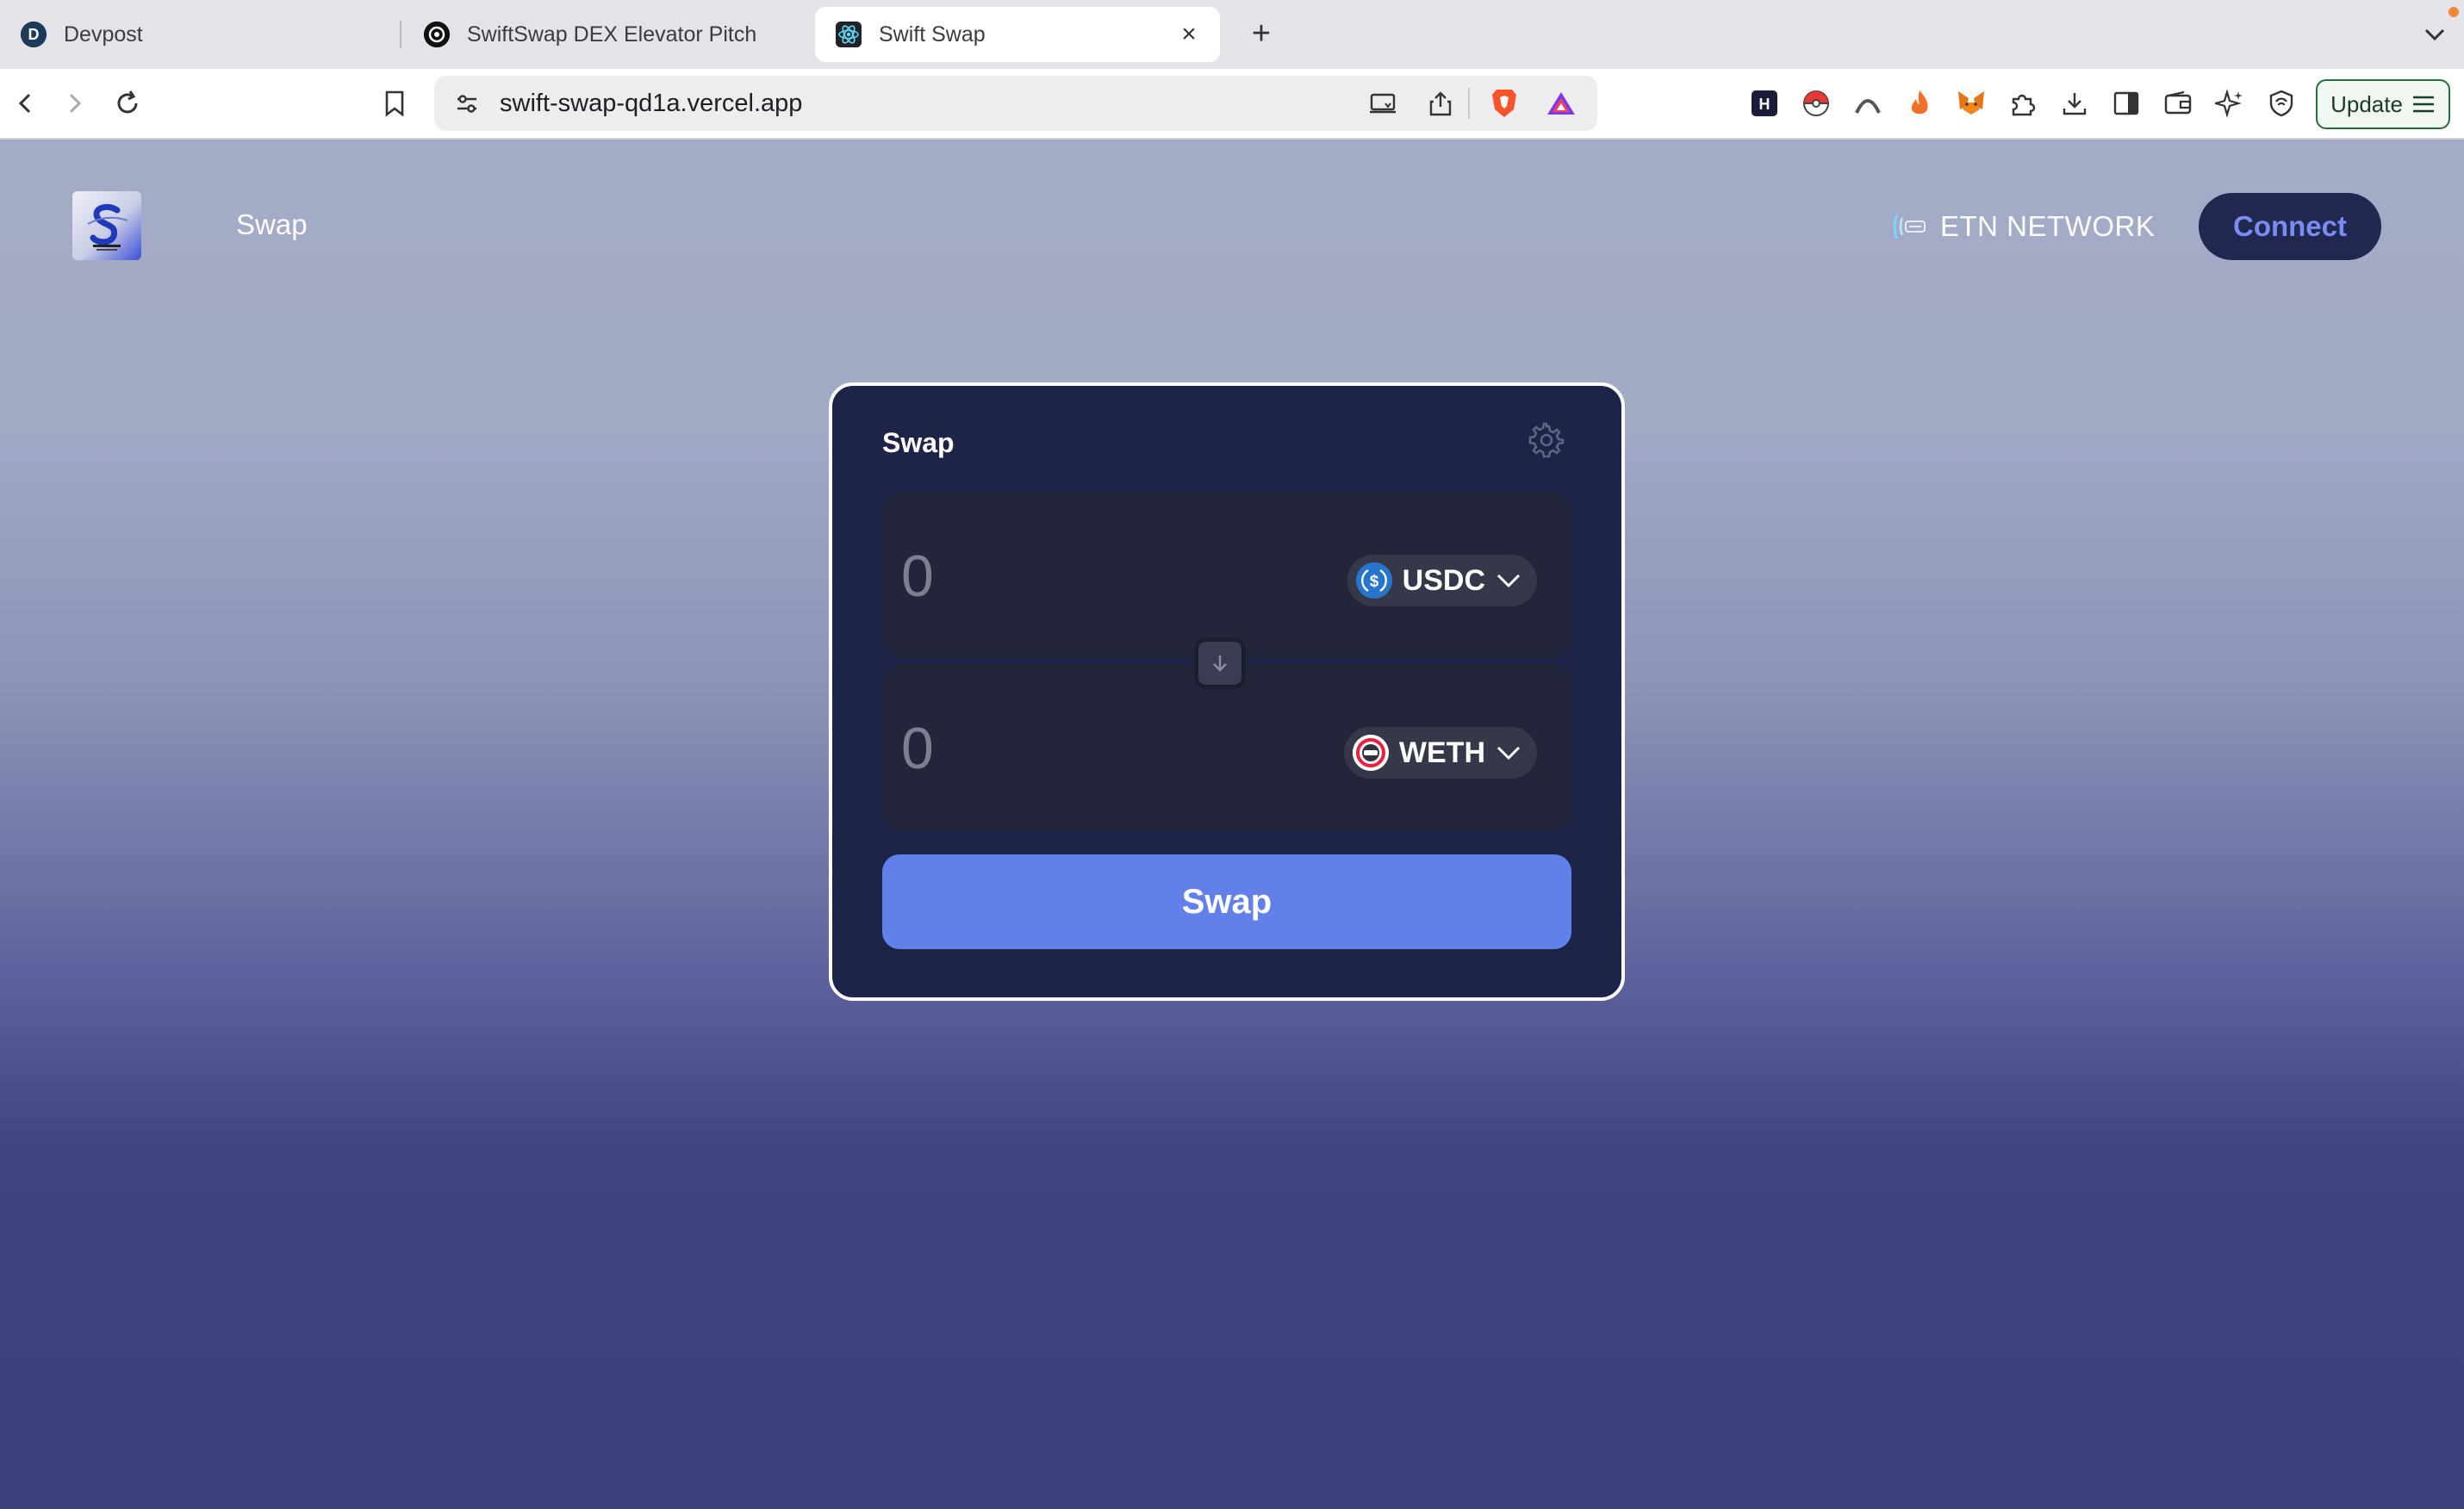  Describe the element at coordinates (2230, 103) in the screenshot. I see `leo-ai-sparkle-icon` at that location.